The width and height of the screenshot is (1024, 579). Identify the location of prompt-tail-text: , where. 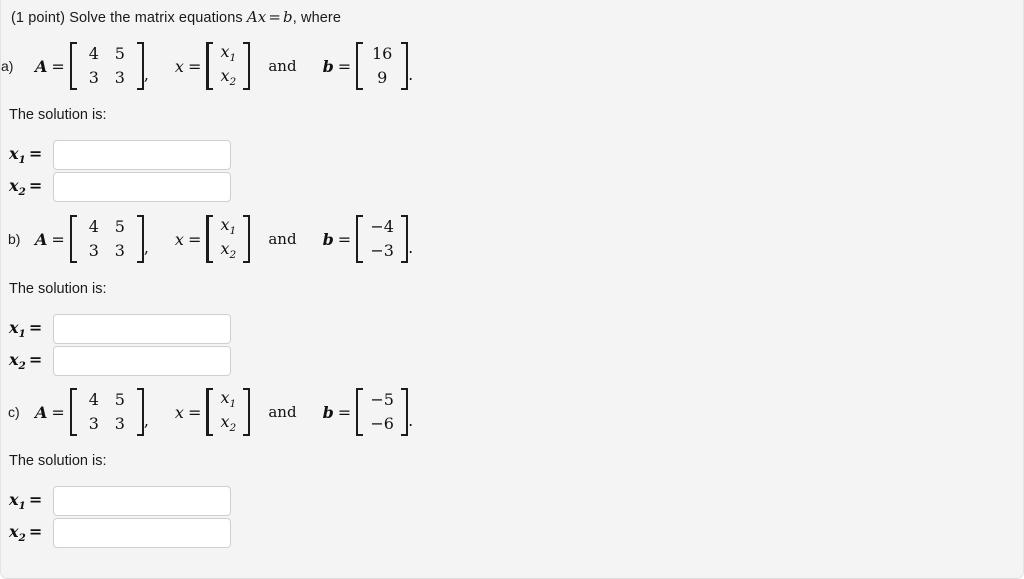
(316, 18).